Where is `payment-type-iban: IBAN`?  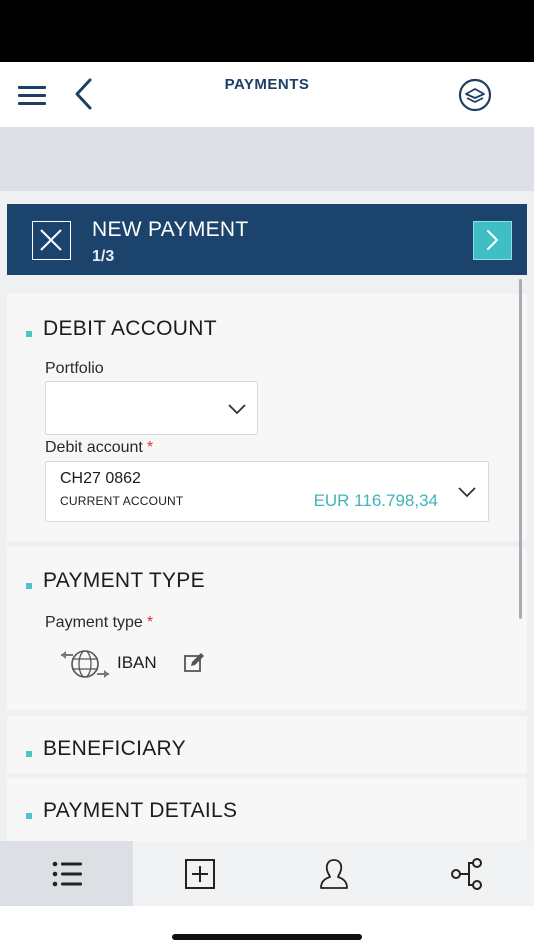
payment-type-iban: IBAN is located at coordinates (137, 662).